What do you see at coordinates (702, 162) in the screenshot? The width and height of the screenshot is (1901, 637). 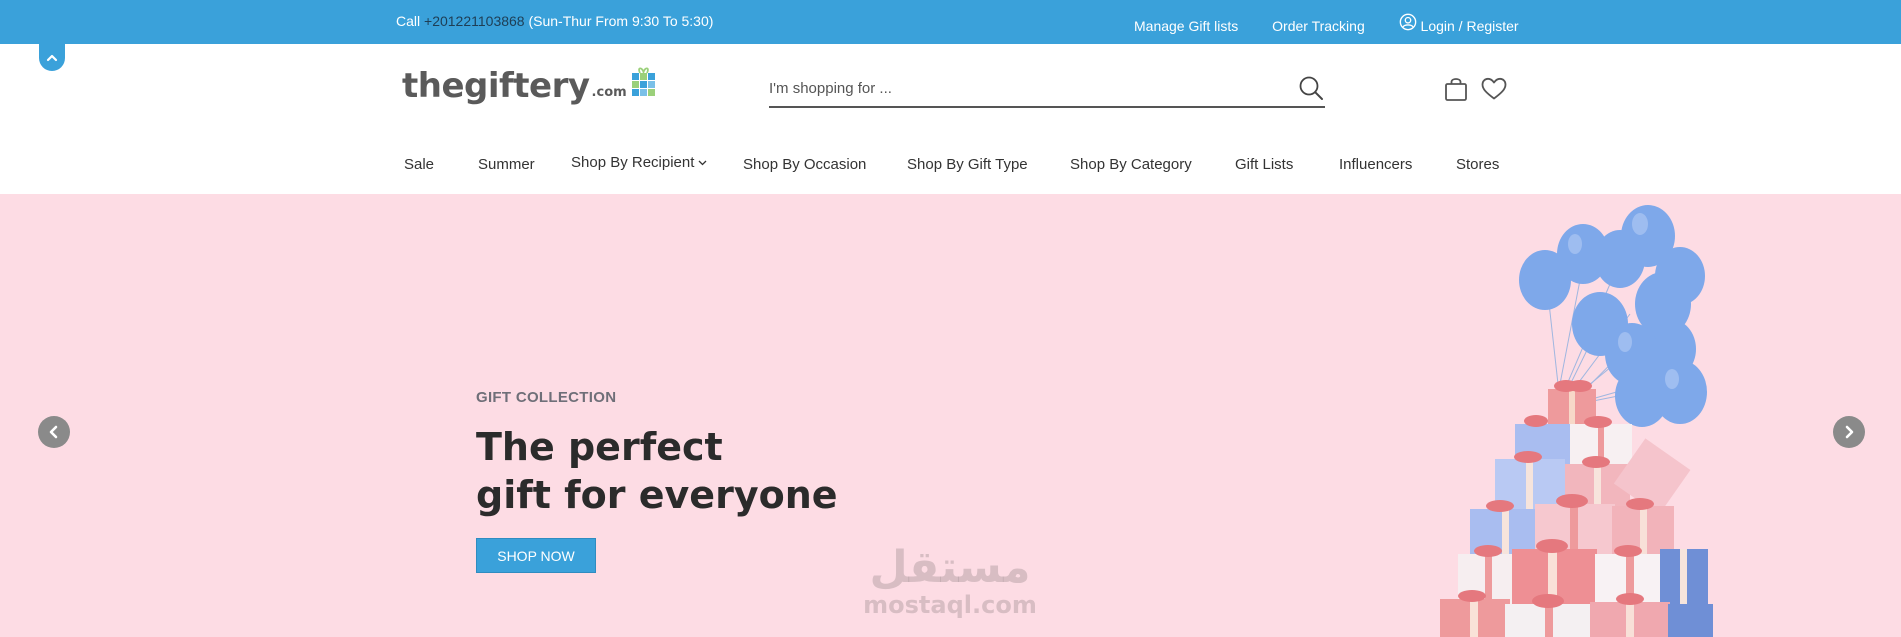 I see `chevron-down-icon` at bounding box center [702, 162].